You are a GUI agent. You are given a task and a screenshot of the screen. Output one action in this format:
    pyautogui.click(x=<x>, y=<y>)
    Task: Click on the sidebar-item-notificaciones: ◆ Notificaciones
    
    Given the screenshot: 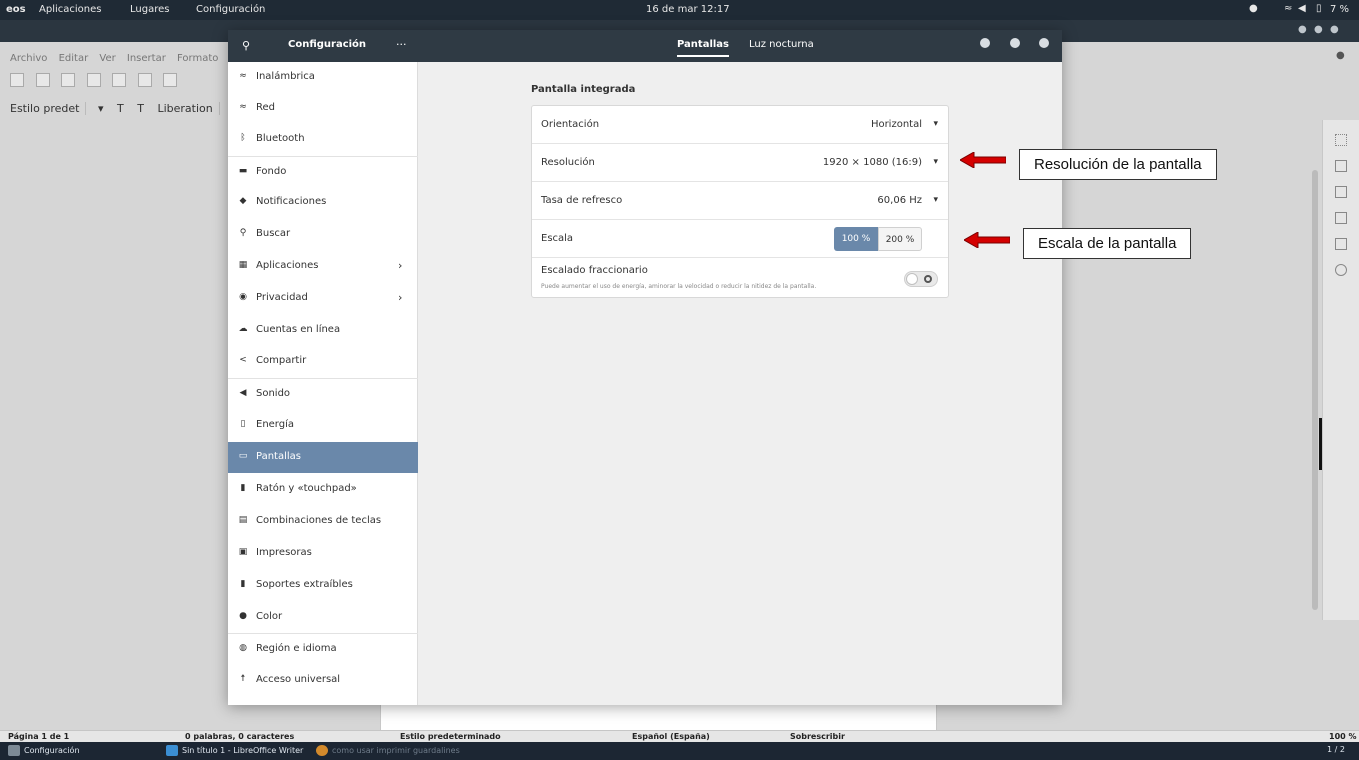 What is the action you would take?
    pyautogui.click(x=323, y=202)
    